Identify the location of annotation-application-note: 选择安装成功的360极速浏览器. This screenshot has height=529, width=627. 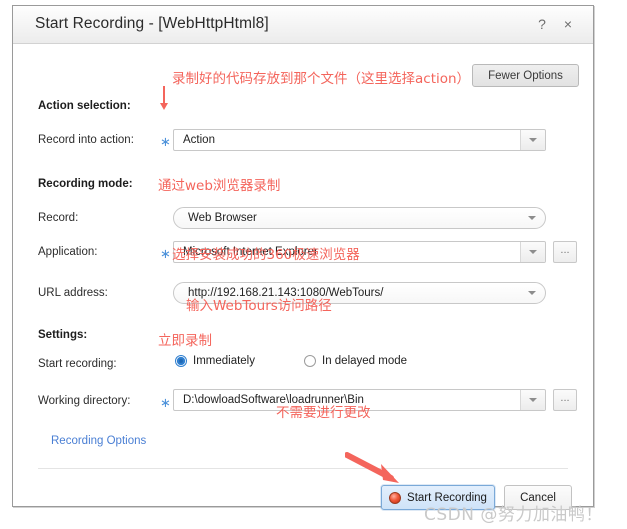
(266, 255).